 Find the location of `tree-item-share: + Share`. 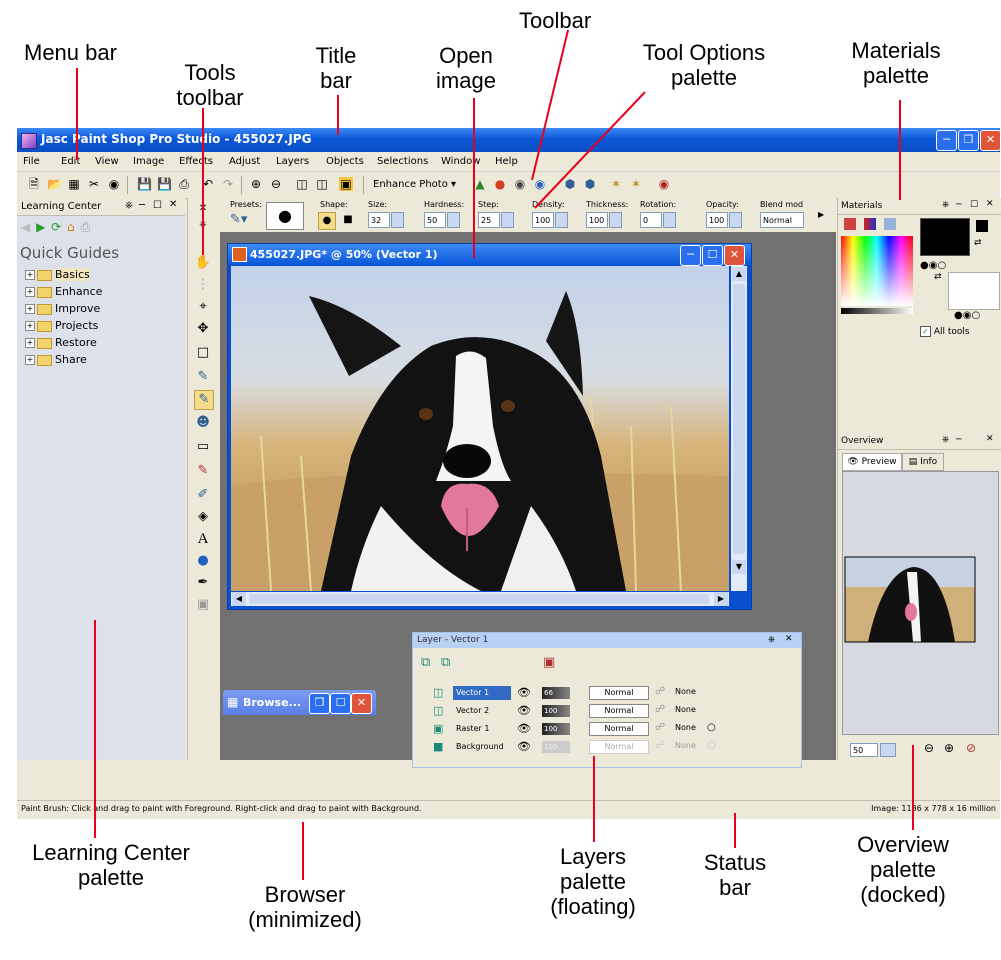

tree-item-share: + Share is located at coordinates (56, 359).